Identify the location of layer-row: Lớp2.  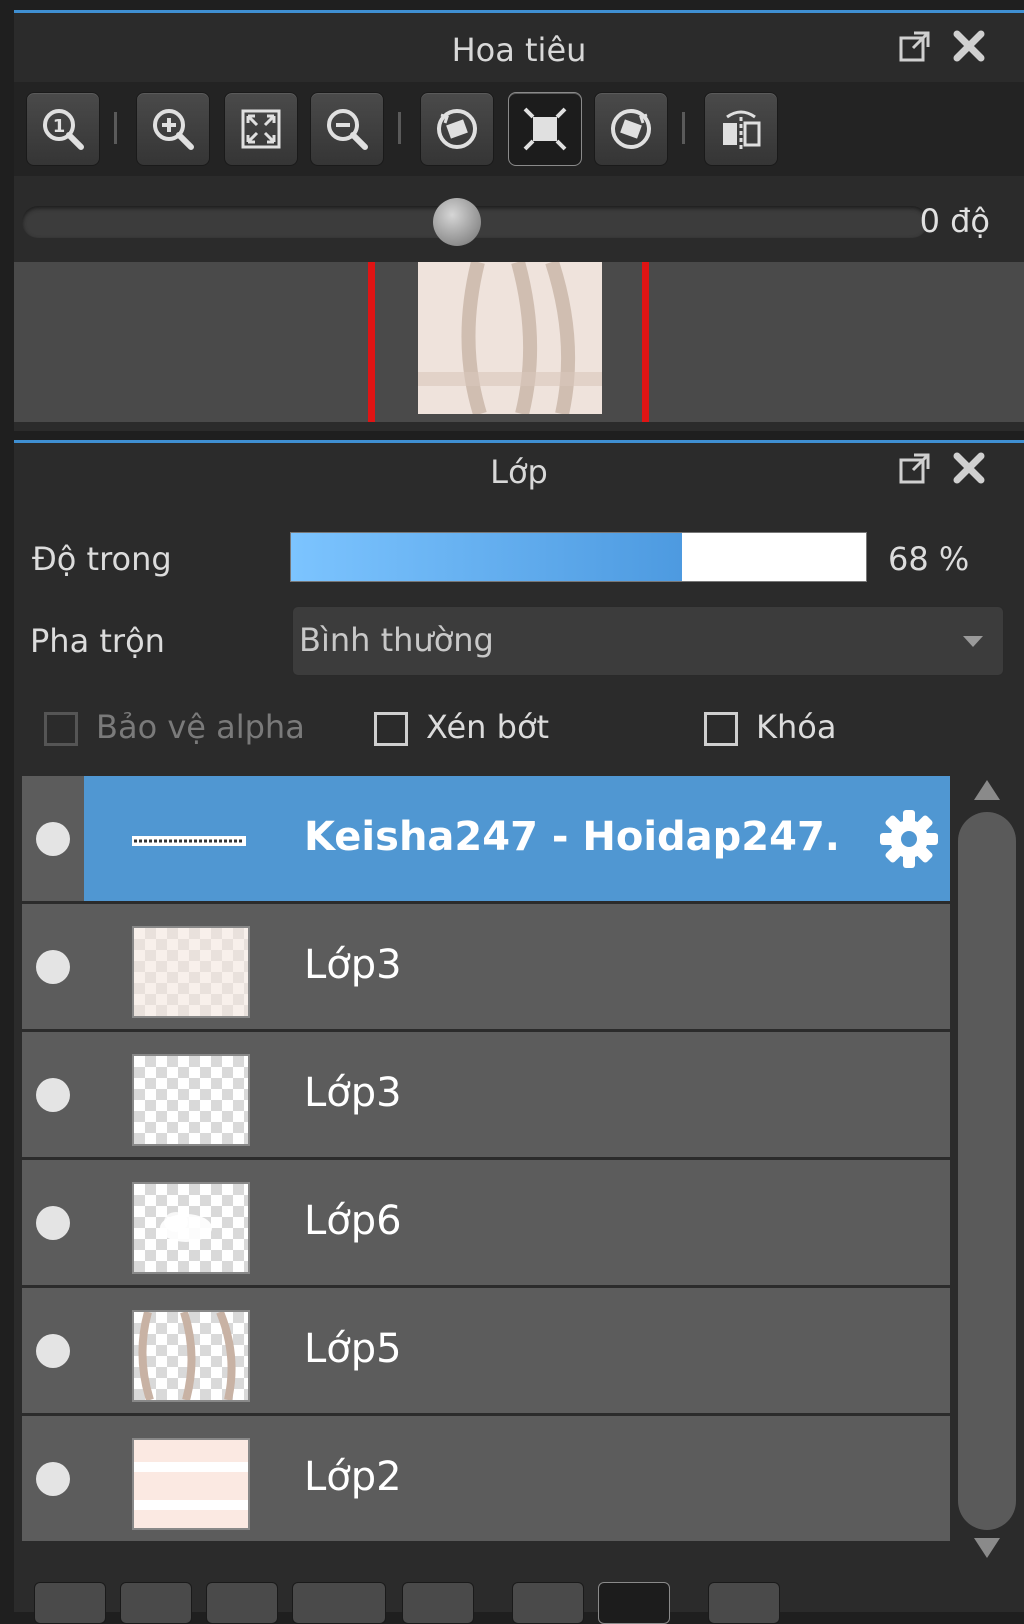
(486, 1480).